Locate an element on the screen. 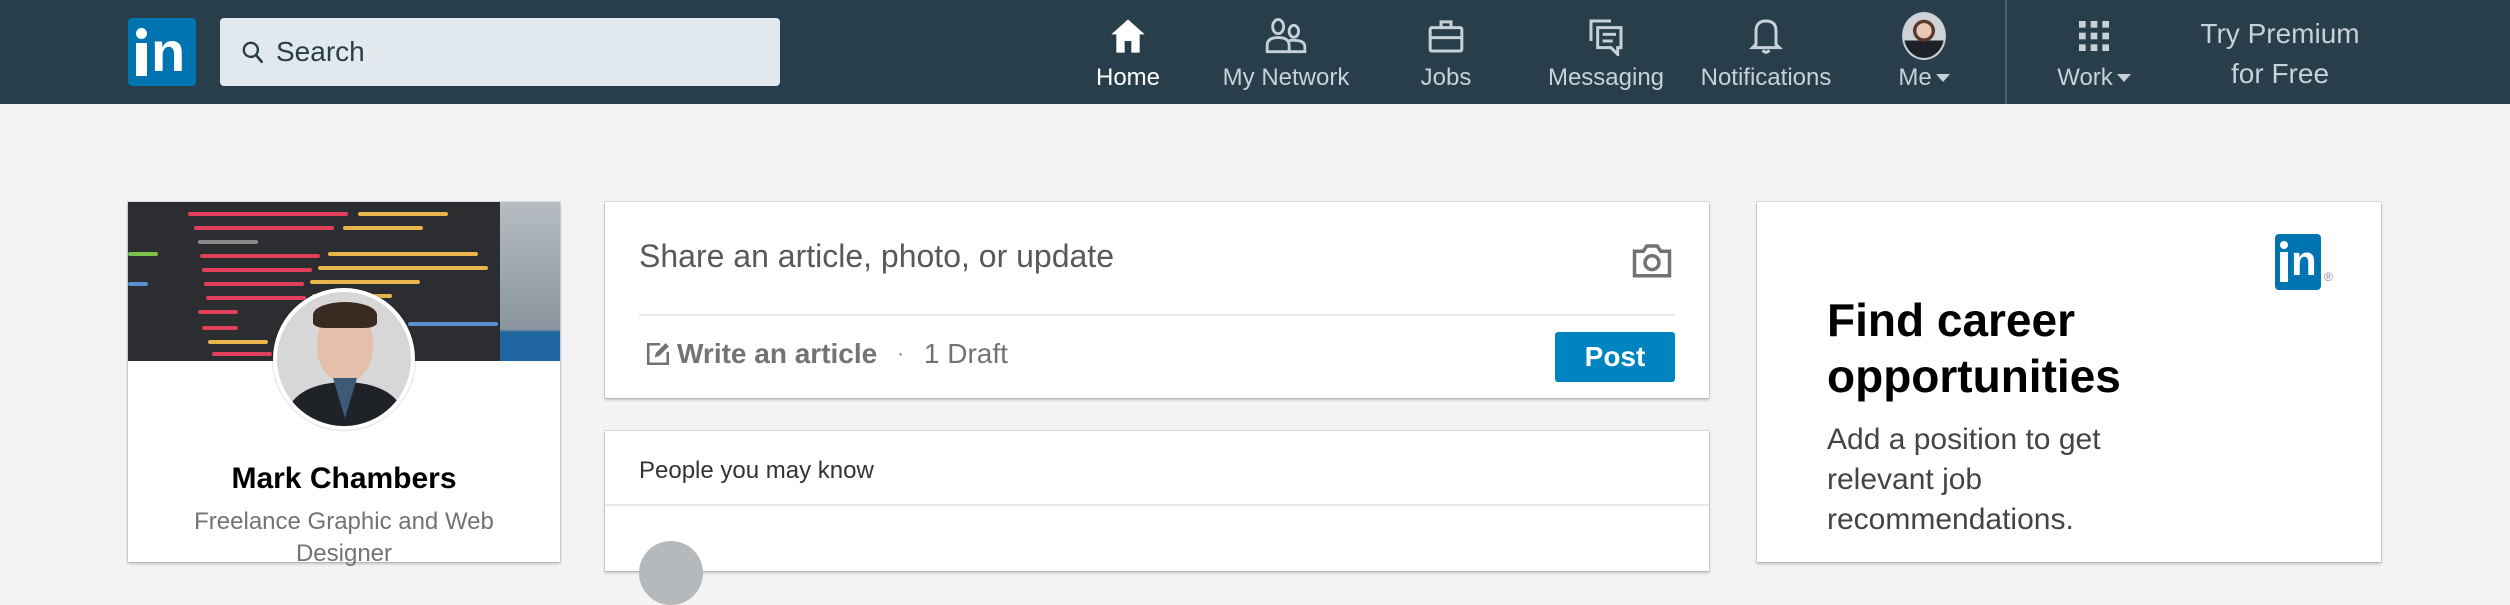 This screenshot has height=605, width=2510. camera-icon is located at coordinates (1652, 260).